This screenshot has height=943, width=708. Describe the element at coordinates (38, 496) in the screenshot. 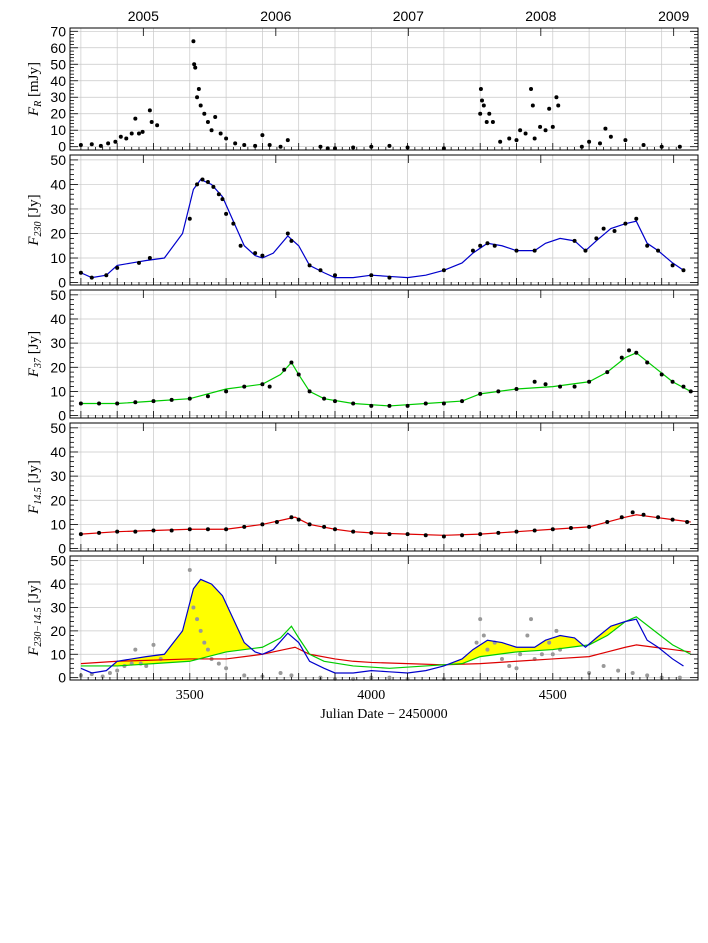

I see `y-label-subscript: 14.5` at that location.